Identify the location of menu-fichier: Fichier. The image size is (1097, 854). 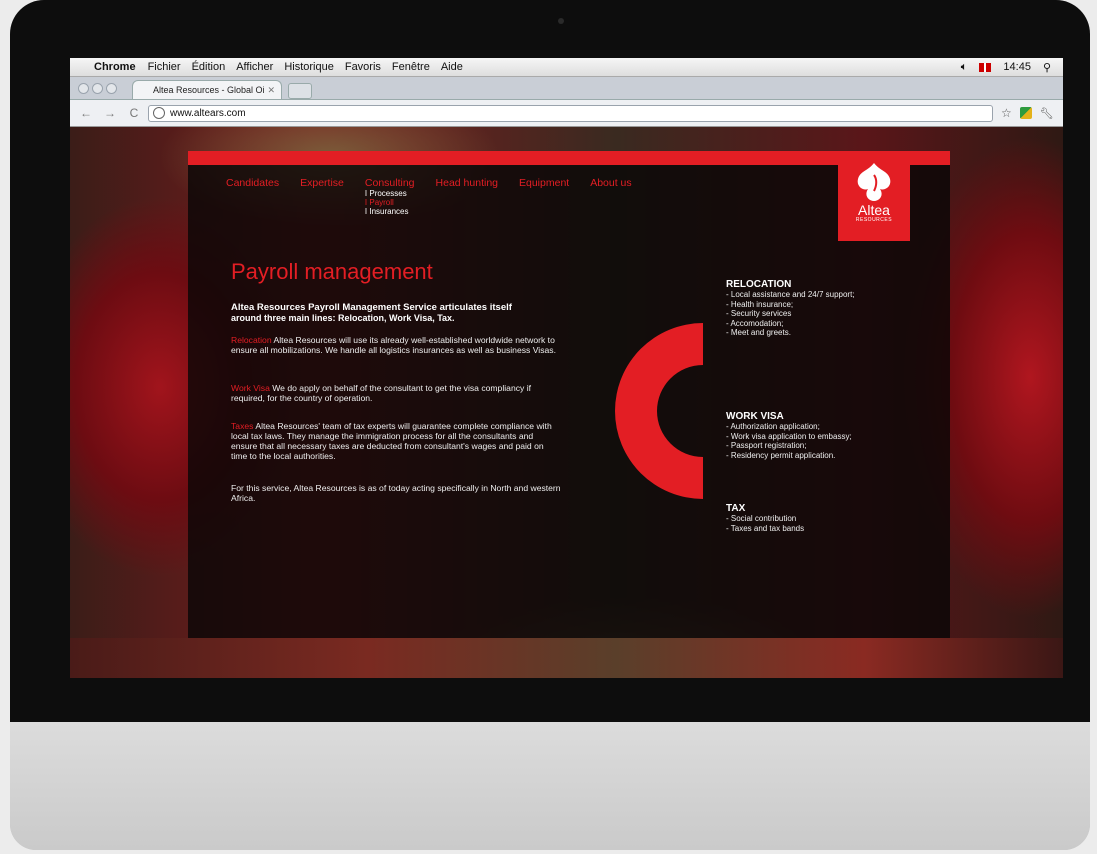
(164, 67).